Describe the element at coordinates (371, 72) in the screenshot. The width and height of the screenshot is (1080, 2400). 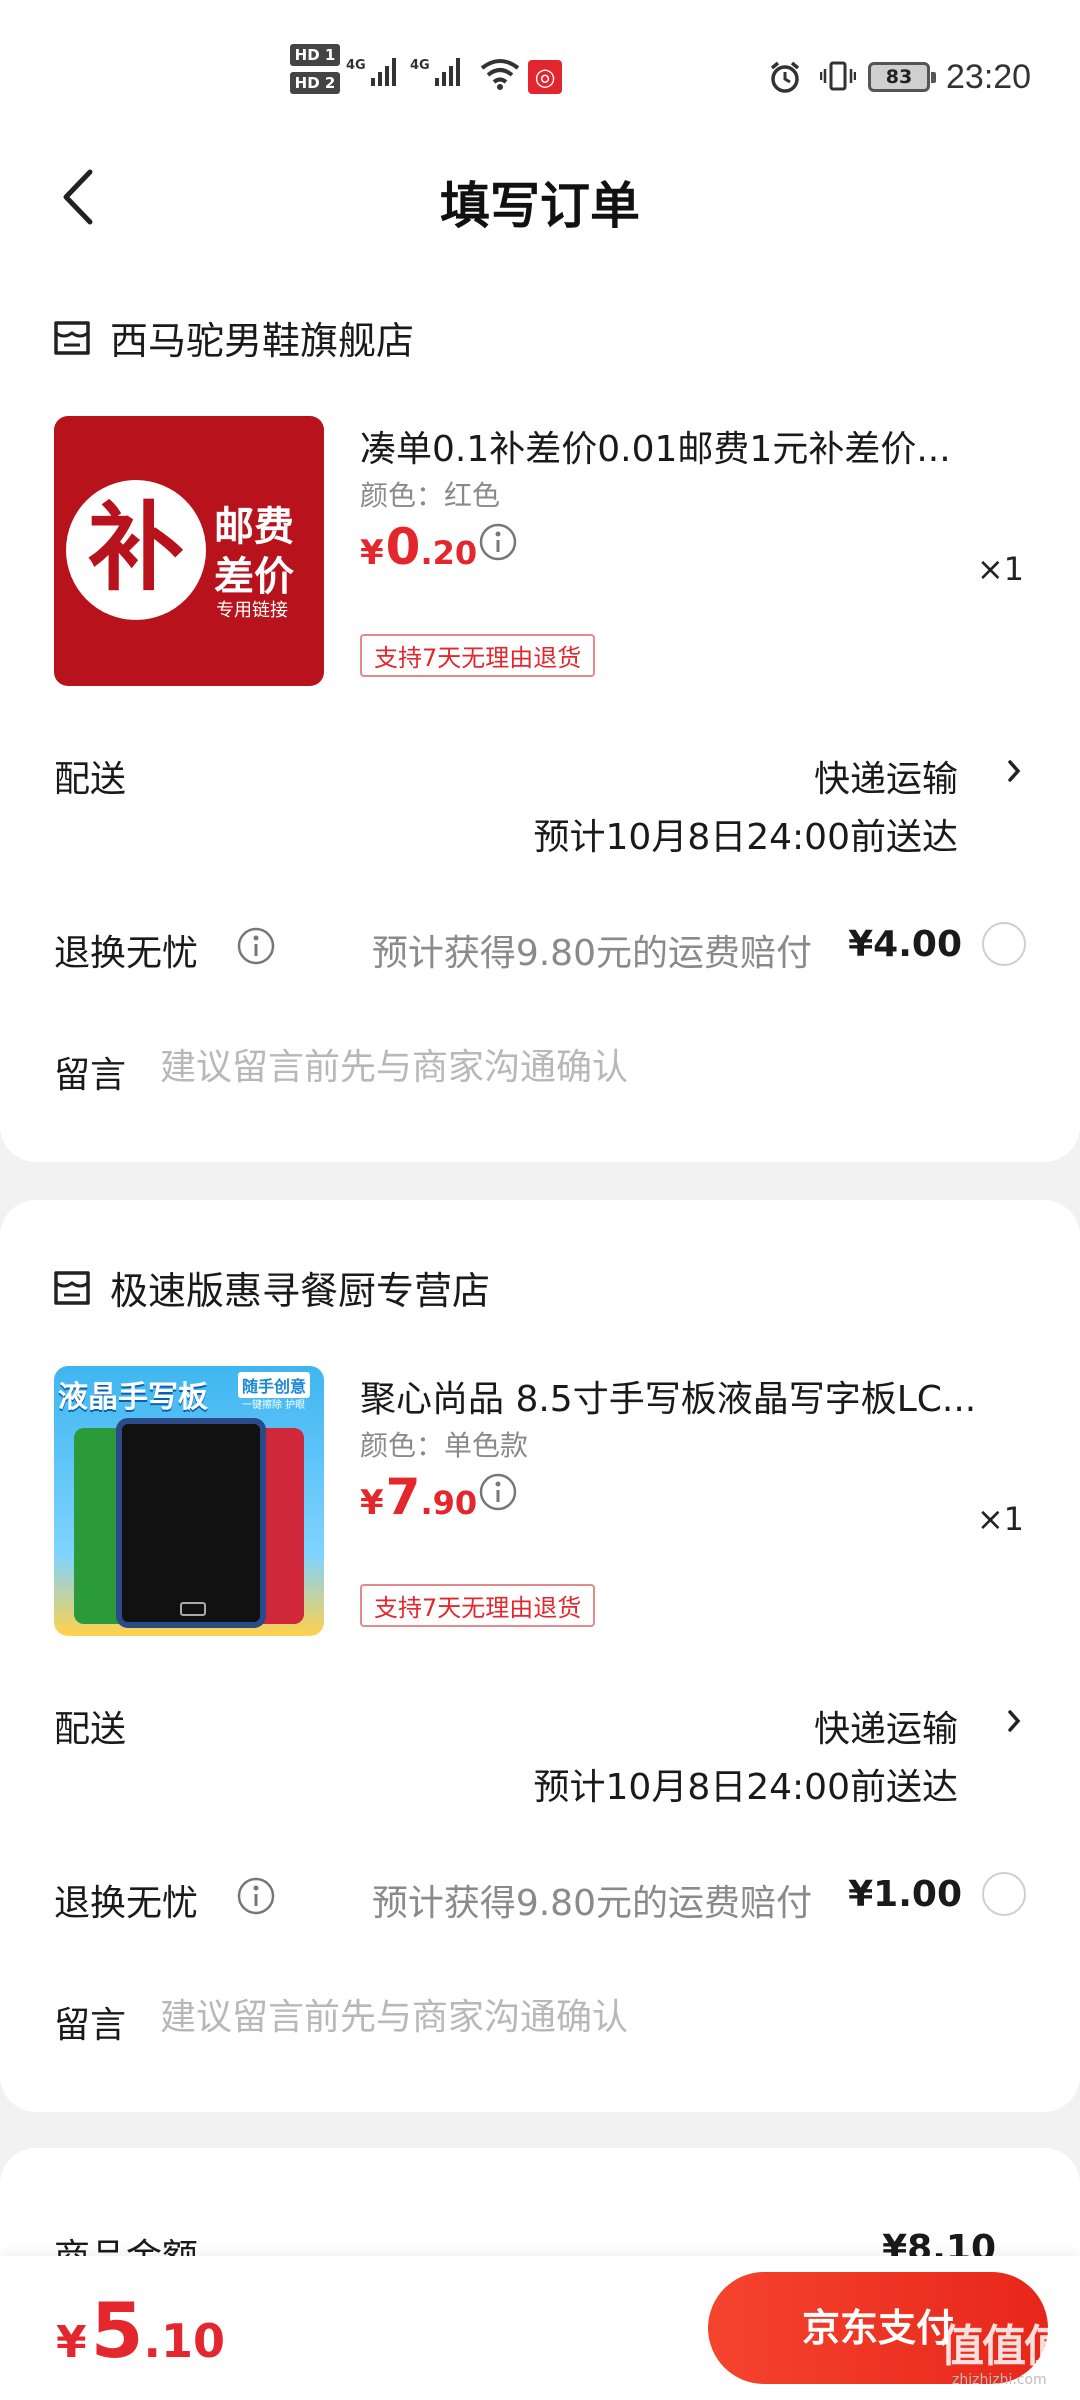
I see `signal-icon-sim1: 4G` at that location.